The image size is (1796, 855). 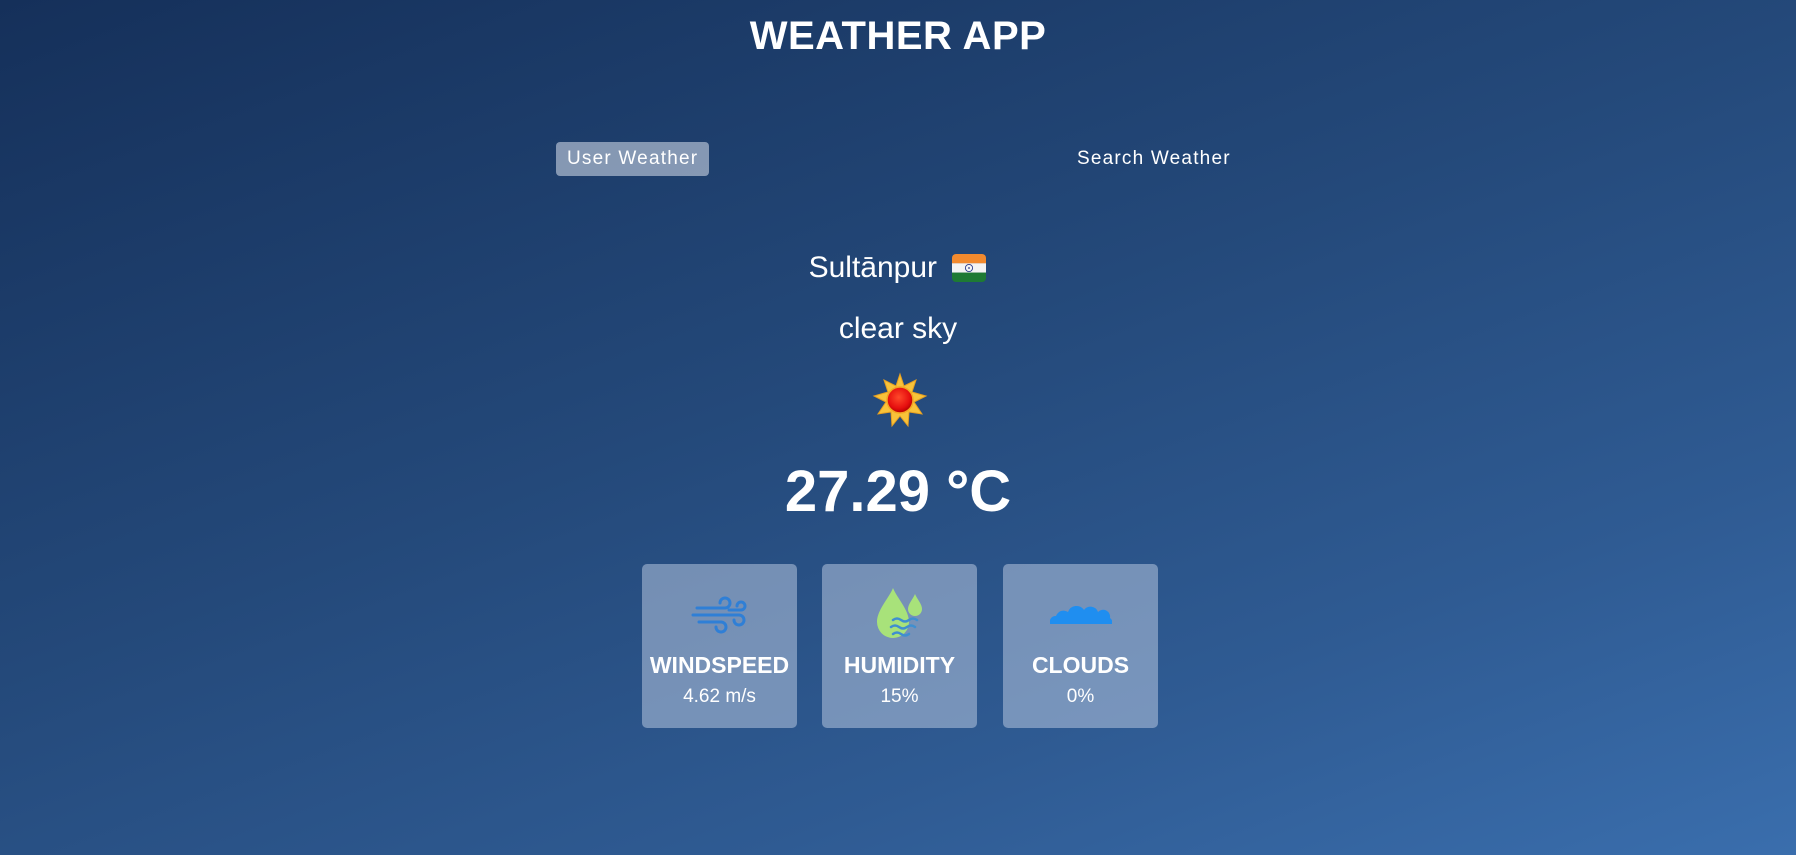 I want to click on humidity-title: HUMIDITY, so click(x=899, y=665).